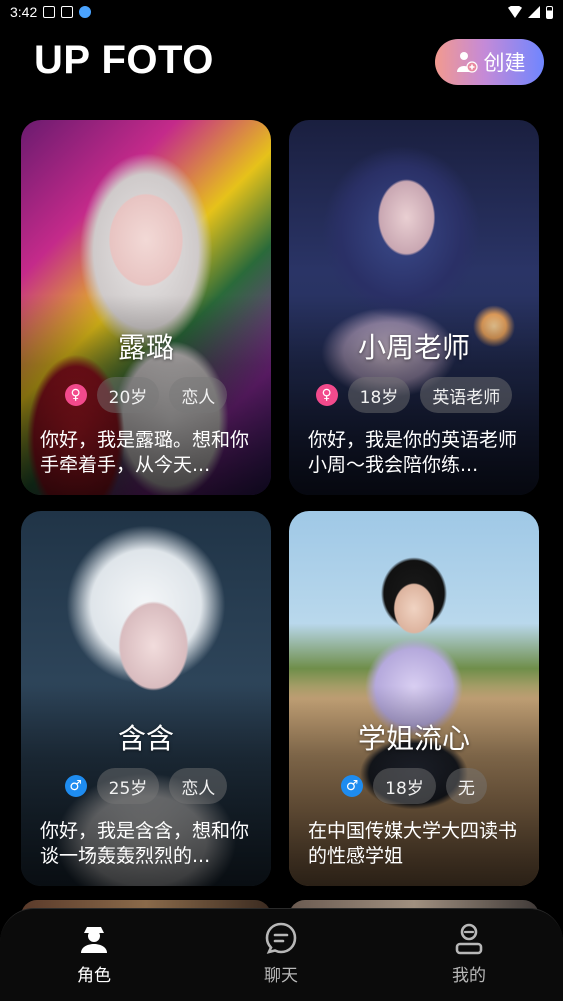  Describe the element at coordinates (515, 12) in the screenshot. I see `wifi-icon` at that location.